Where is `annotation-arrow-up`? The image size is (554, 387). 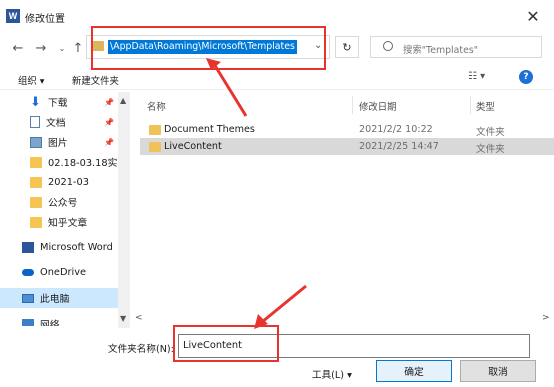
annotation-arrow-up is located at coordinates (230, 90).